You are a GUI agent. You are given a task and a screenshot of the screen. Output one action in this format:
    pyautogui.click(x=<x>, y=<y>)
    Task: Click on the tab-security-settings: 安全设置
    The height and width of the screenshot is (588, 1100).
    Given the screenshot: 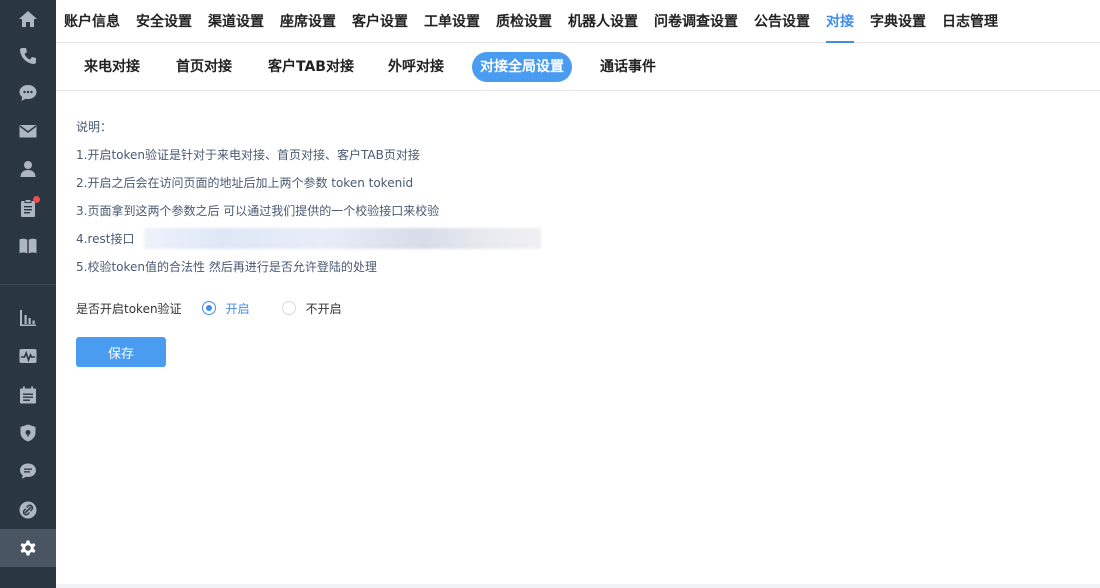 What is the action you would take?
    pyautogui.click(x=164, y=21)
    